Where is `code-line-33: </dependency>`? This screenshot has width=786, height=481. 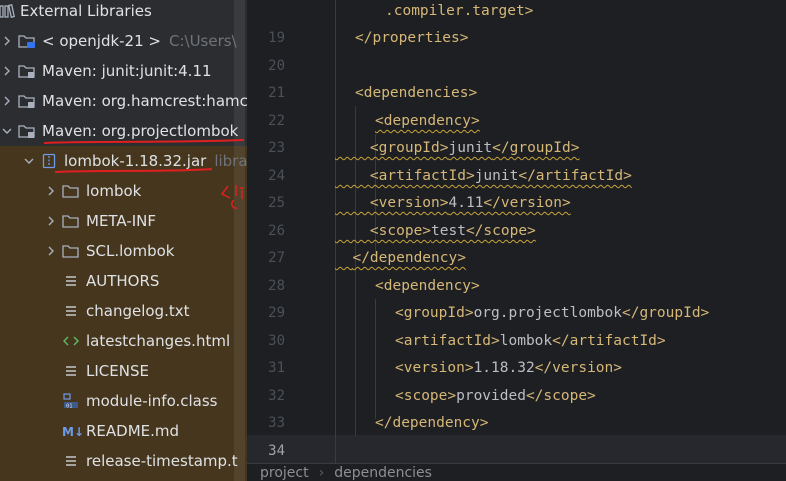 code-line-33: </dependency> is located at coordinates (432, 423).